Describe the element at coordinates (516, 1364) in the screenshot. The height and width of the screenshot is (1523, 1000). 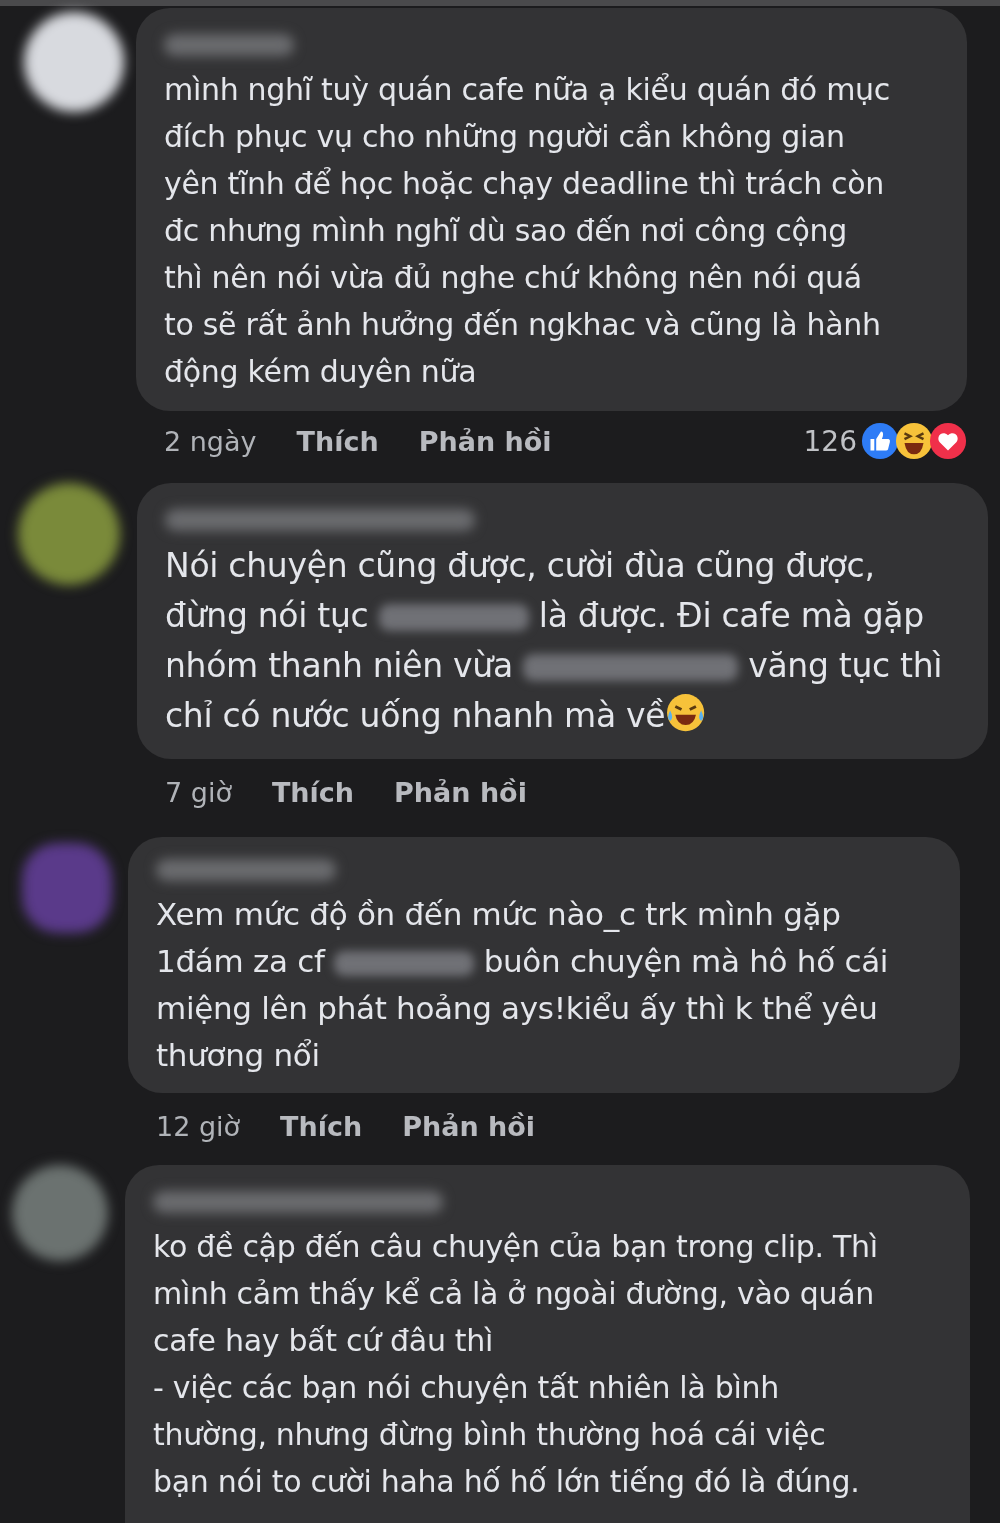
I see `comment-text: ko đề cập đến câu chuyện của bạn trong clip. Thì mình cảm thấy kể cả là ở ngoài đường, vào quán cafe hay bất cứ đâu thì - việc các bạn nói chuyện tất nhiên là bình thường, nhưng đừng bình thường hoá cái việc bạn nói to cười haha hố hố lớn tiếng đó là đúng.` at that location.